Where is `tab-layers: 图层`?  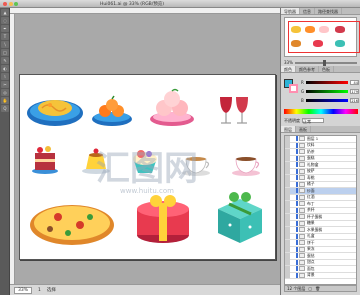 tab-layers: 图层 is located at coordinates (288, 129).